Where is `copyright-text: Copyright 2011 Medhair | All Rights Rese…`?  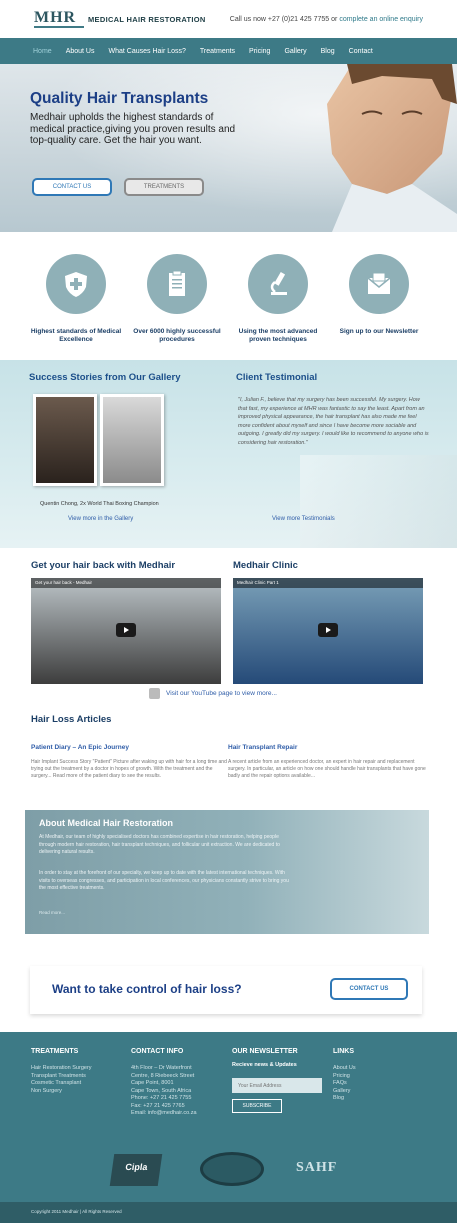 copyright-text: Copyright 2011 Medhair | All Rights Rese… is located at coordinates (76, 1211).